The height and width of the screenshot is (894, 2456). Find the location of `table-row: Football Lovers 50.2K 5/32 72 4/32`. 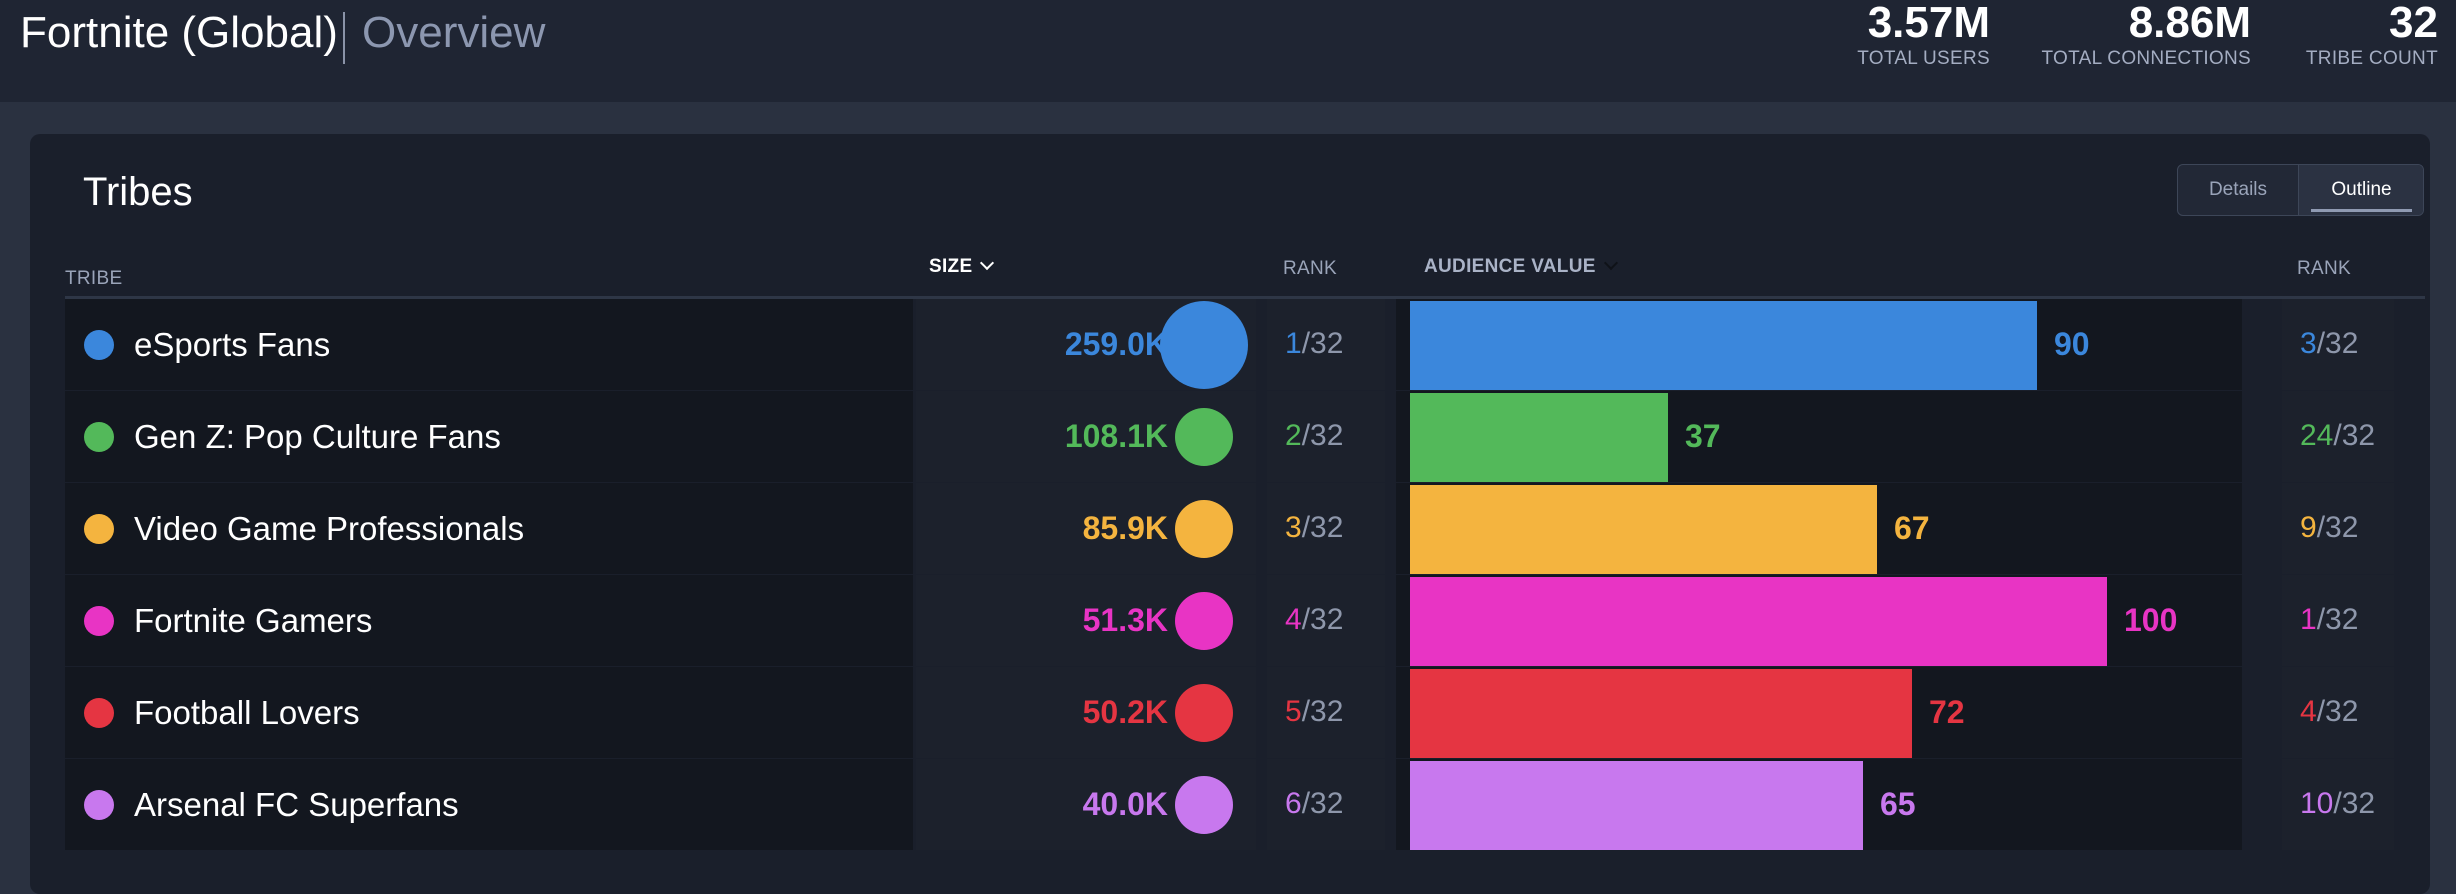

table-row: Football Lovers 50.2K 5/32 72 4/32 is located at coordinates (1230, 713).